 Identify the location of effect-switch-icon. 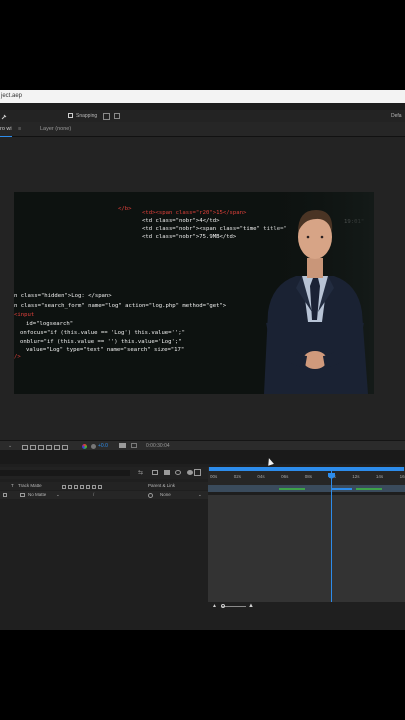
(82, 486).